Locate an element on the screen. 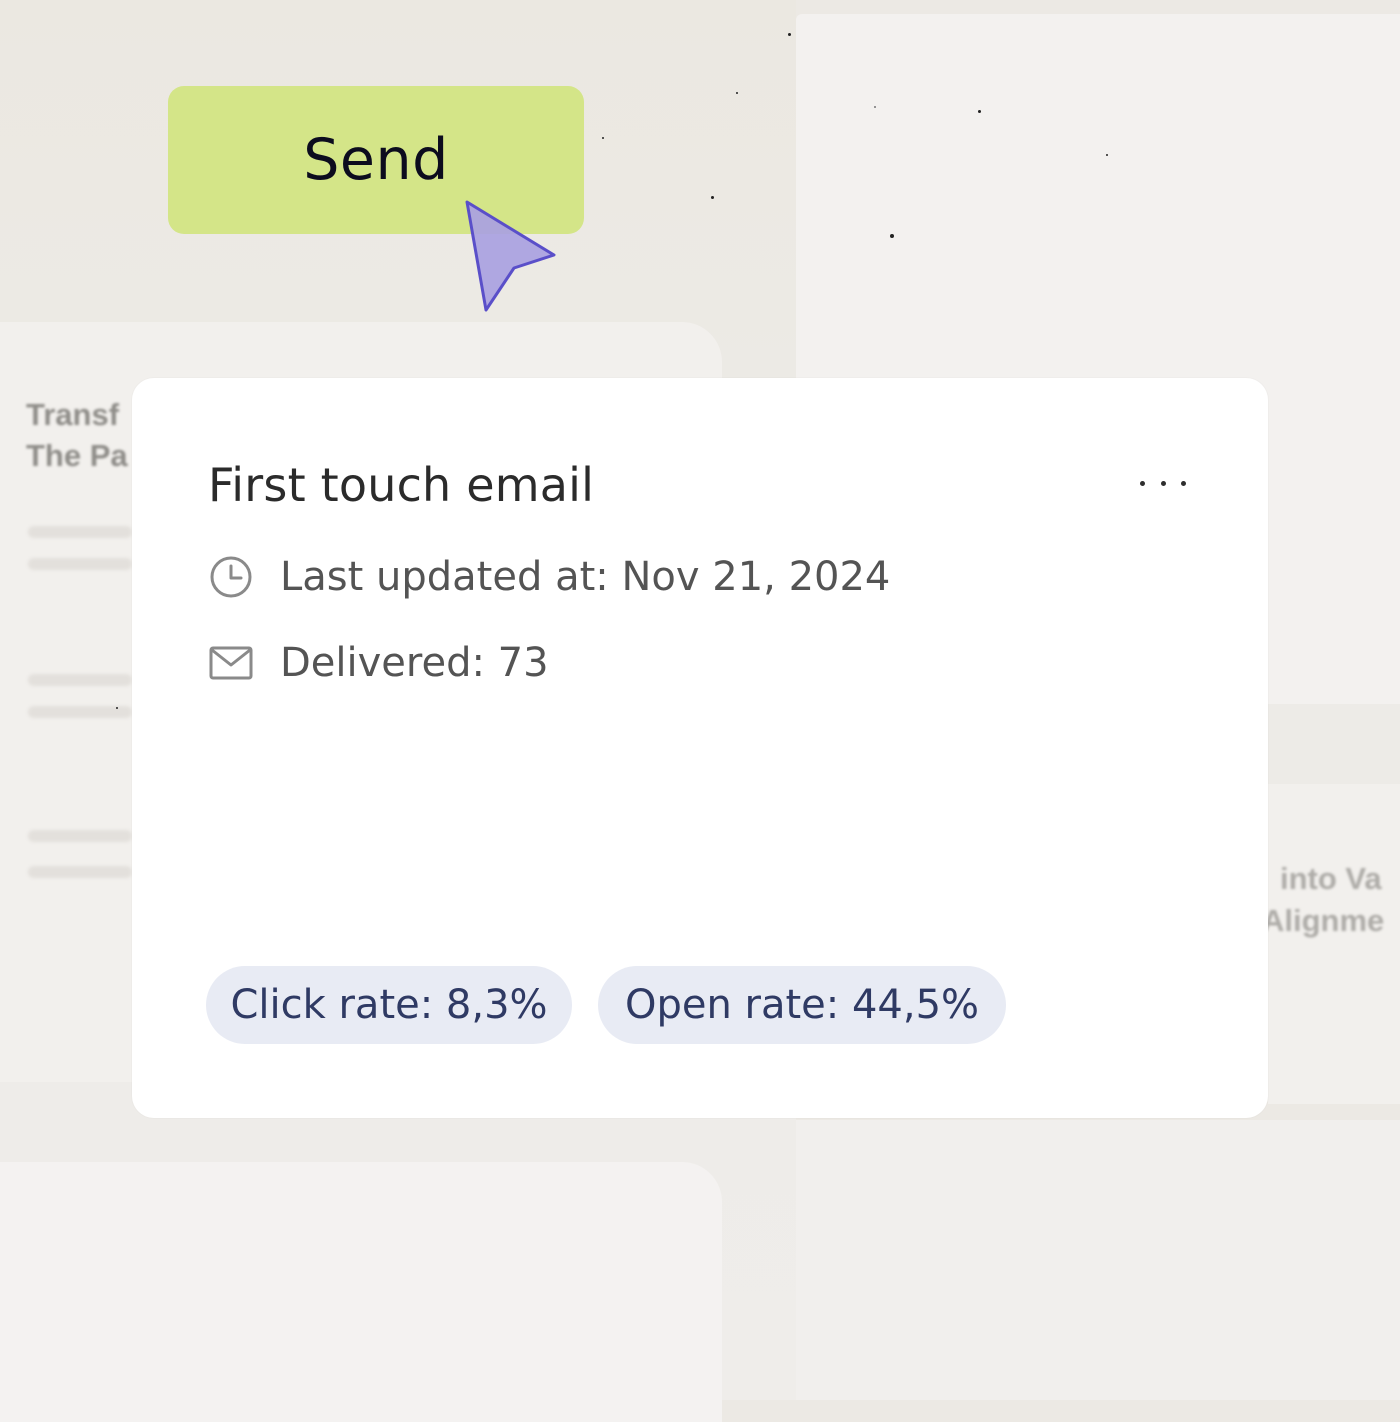 The width and height of the screenshot is (1400, 1422). more-options-button is located at coordinates (1163, 483).